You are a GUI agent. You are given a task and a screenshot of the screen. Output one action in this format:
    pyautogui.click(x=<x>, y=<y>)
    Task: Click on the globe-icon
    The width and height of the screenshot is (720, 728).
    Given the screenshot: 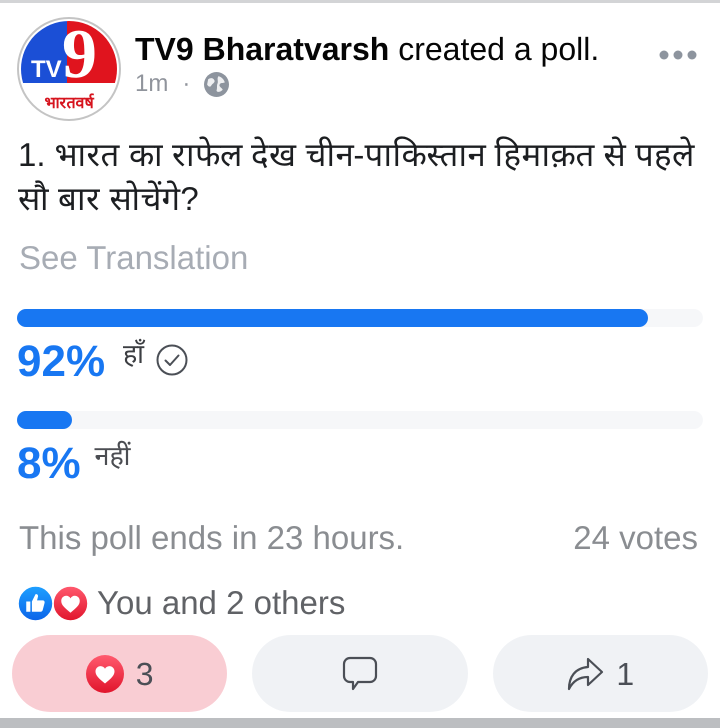 What is the action you would take?
    pyautogui.click(x=217, y=84)
    